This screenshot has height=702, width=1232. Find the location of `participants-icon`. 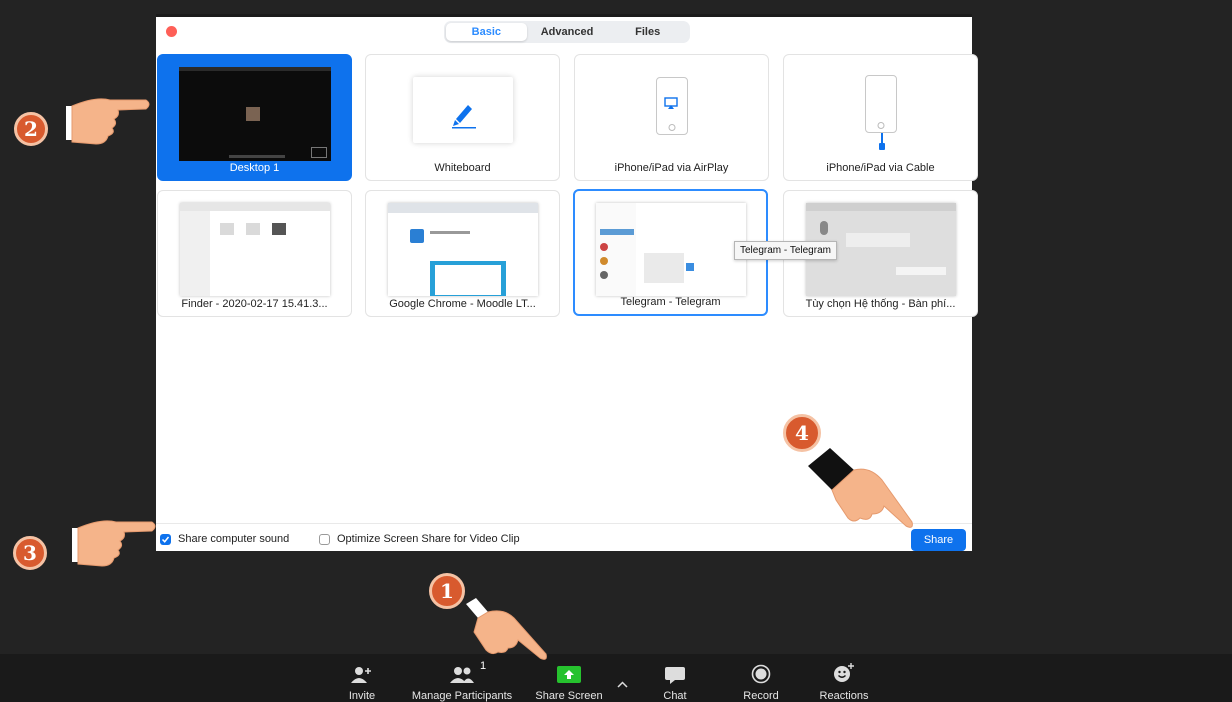

participants-icon is located at coordinates (462, 675).